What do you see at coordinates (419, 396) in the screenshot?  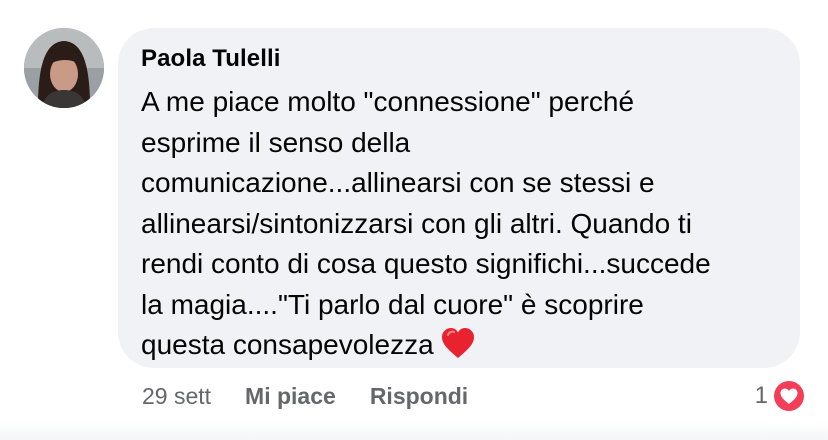 I see `reply-button: Rispondi` at bounding box center [419, 396].